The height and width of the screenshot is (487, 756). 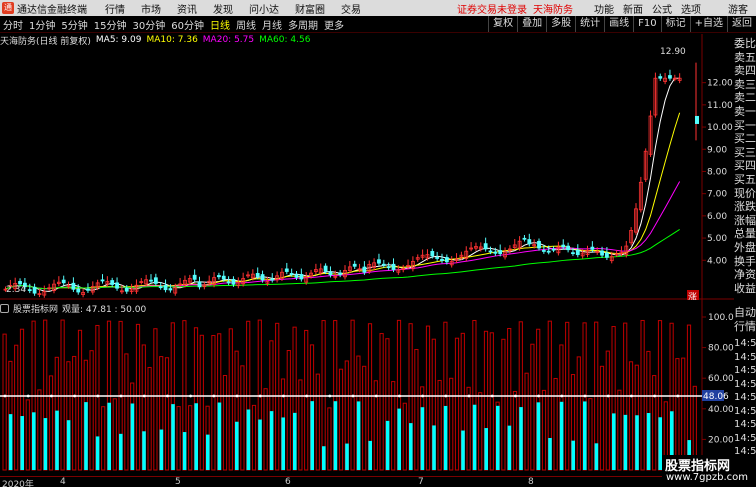 What do you see at coordinates (110, 24) in the screenshot?
I see `period-15min: 15分钟` at bounding box center [110, 24].